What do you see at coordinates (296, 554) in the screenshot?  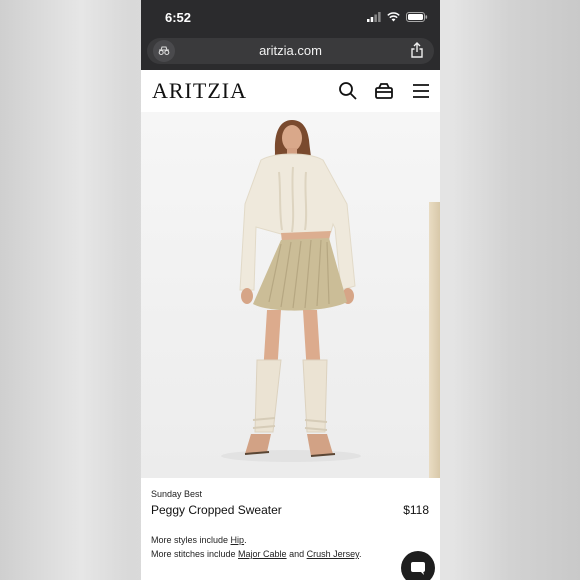 I see `more-stitches-join: and` at bounding box center [296, 554].